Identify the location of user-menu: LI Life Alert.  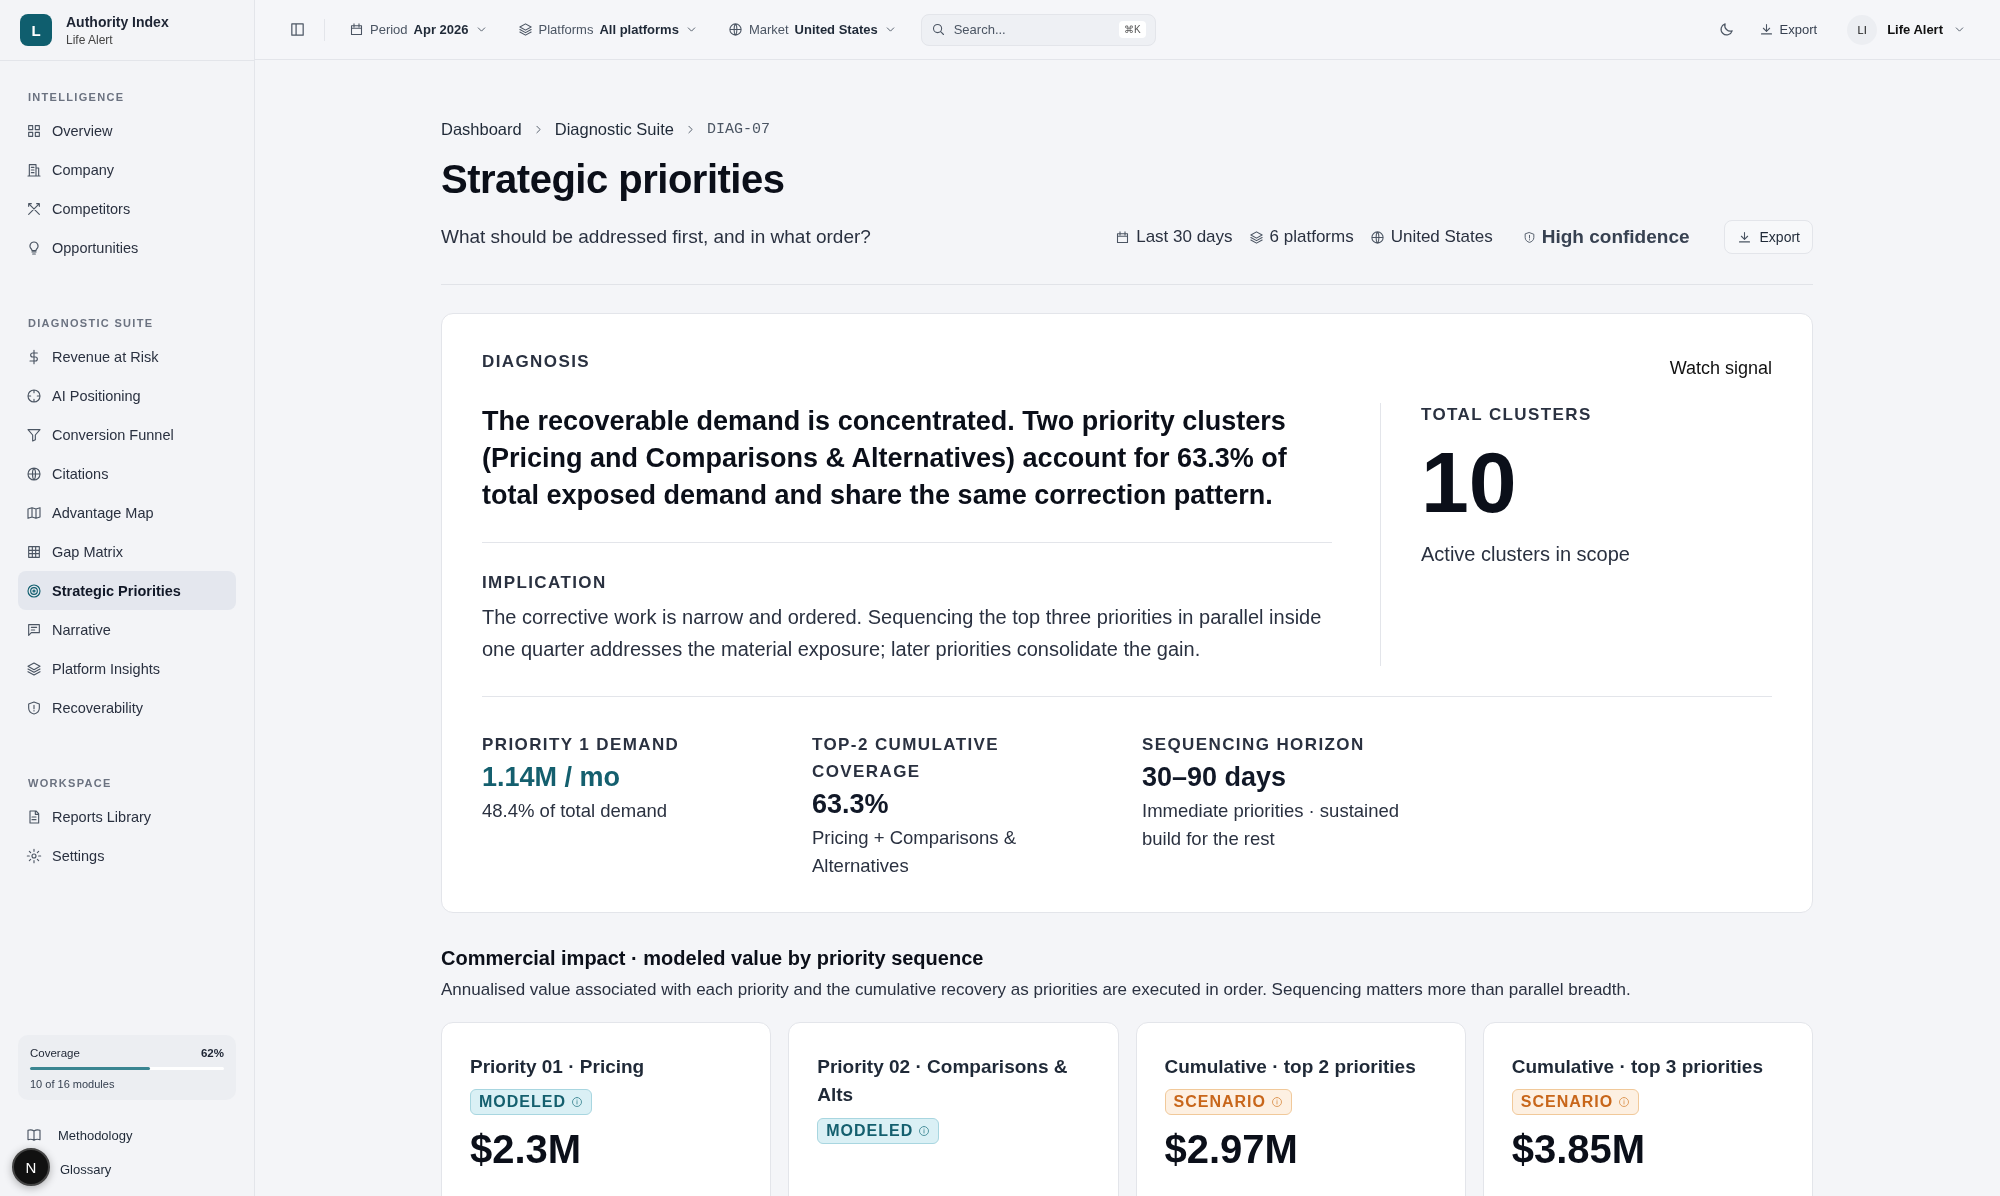
(1906, 29).